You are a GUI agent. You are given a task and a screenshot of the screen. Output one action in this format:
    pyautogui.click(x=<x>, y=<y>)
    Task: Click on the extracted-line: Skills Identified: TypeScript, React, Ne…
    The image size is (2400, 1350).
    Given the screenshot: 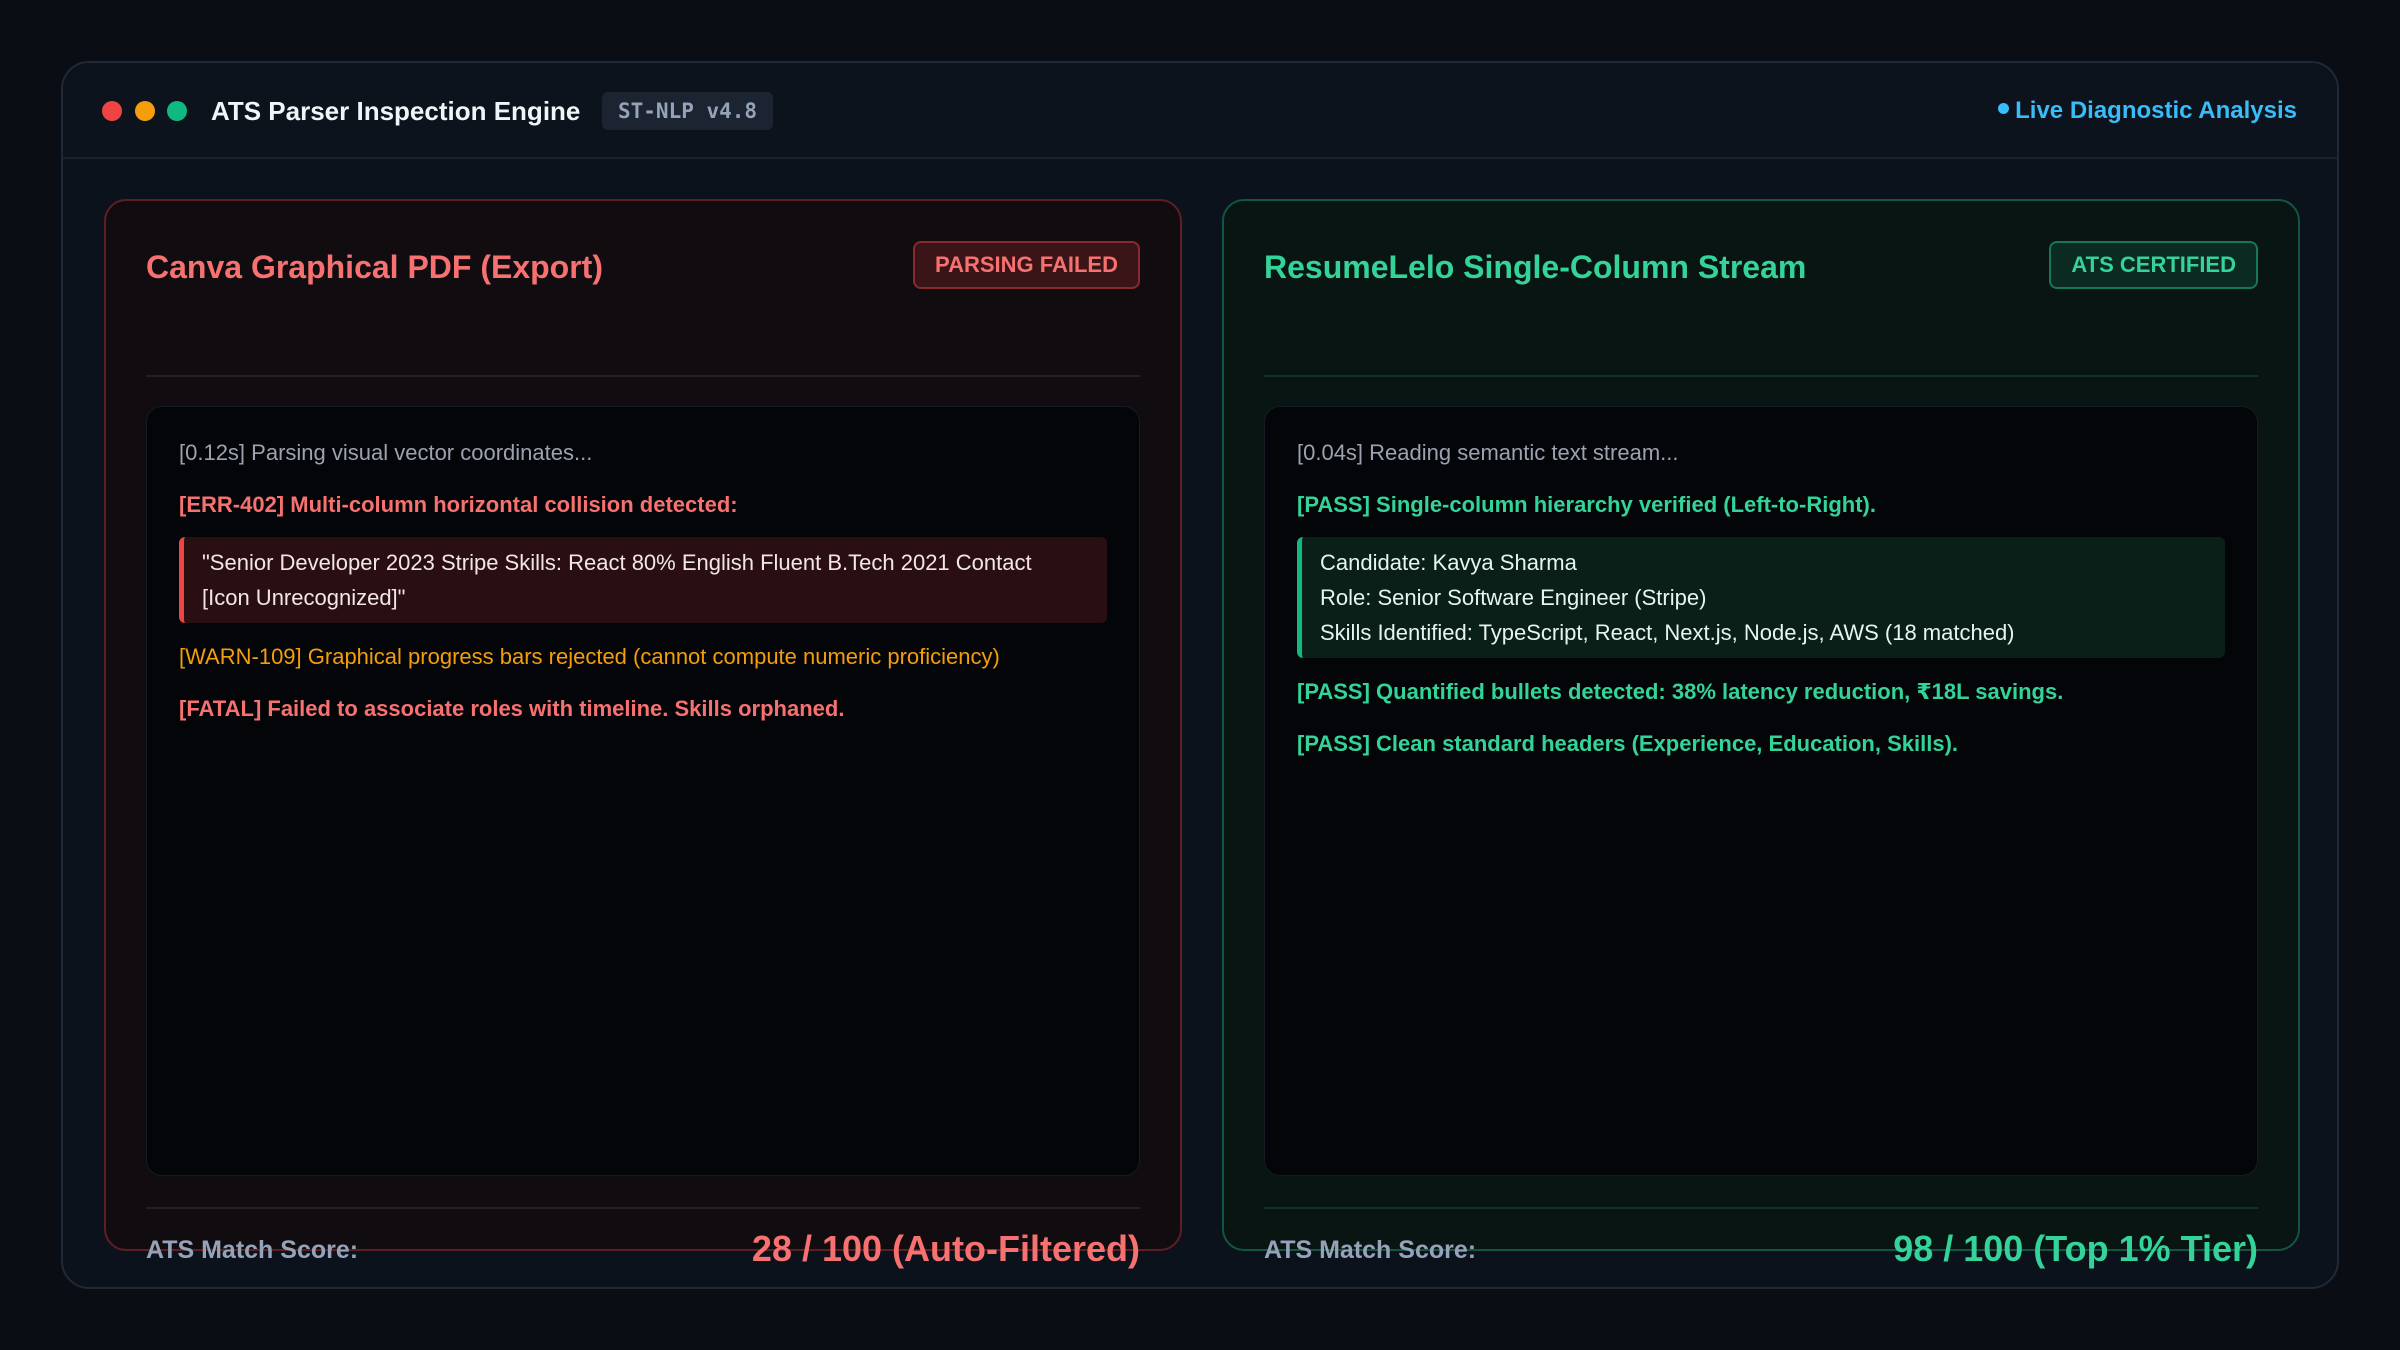 What is the action you would take?
    pyautogui.click(x=1667, y=632)
    